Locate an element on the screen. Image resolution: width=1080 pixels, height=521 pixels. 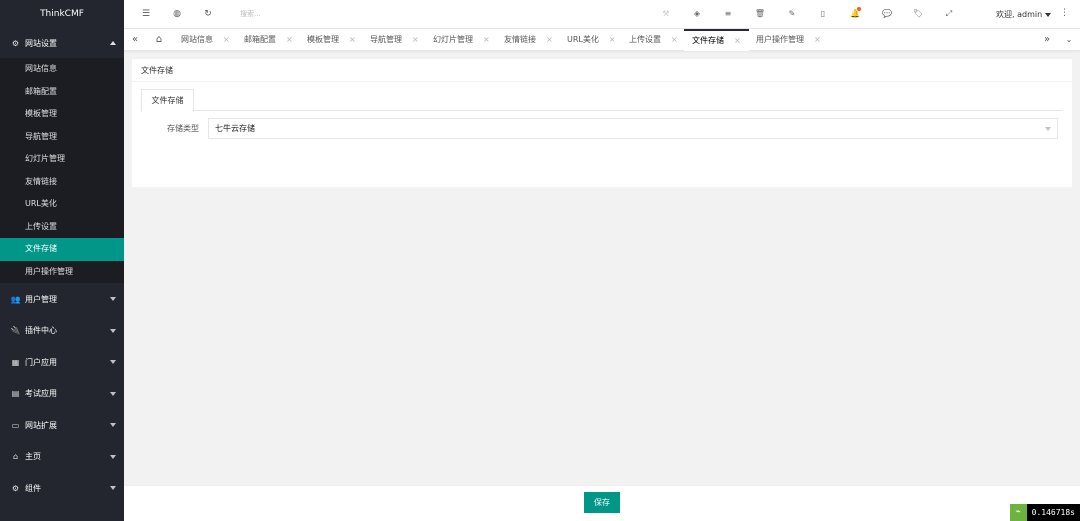
sidebar-group-label: 主页 is located at coordinates (33, 456).